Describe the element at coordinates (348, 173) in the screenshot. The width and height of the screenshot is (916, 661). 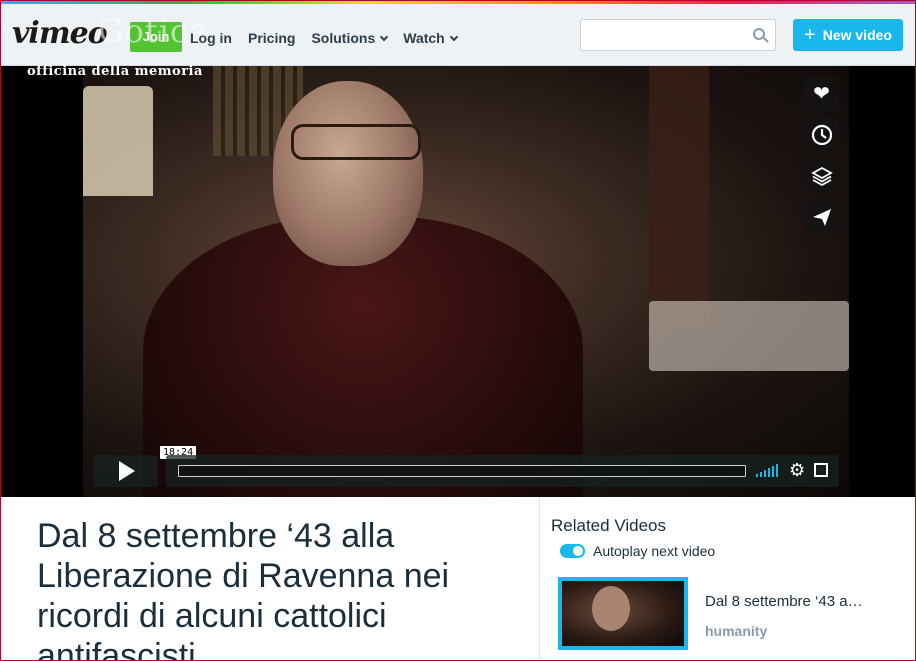
I see `scene-person-head` at that location.